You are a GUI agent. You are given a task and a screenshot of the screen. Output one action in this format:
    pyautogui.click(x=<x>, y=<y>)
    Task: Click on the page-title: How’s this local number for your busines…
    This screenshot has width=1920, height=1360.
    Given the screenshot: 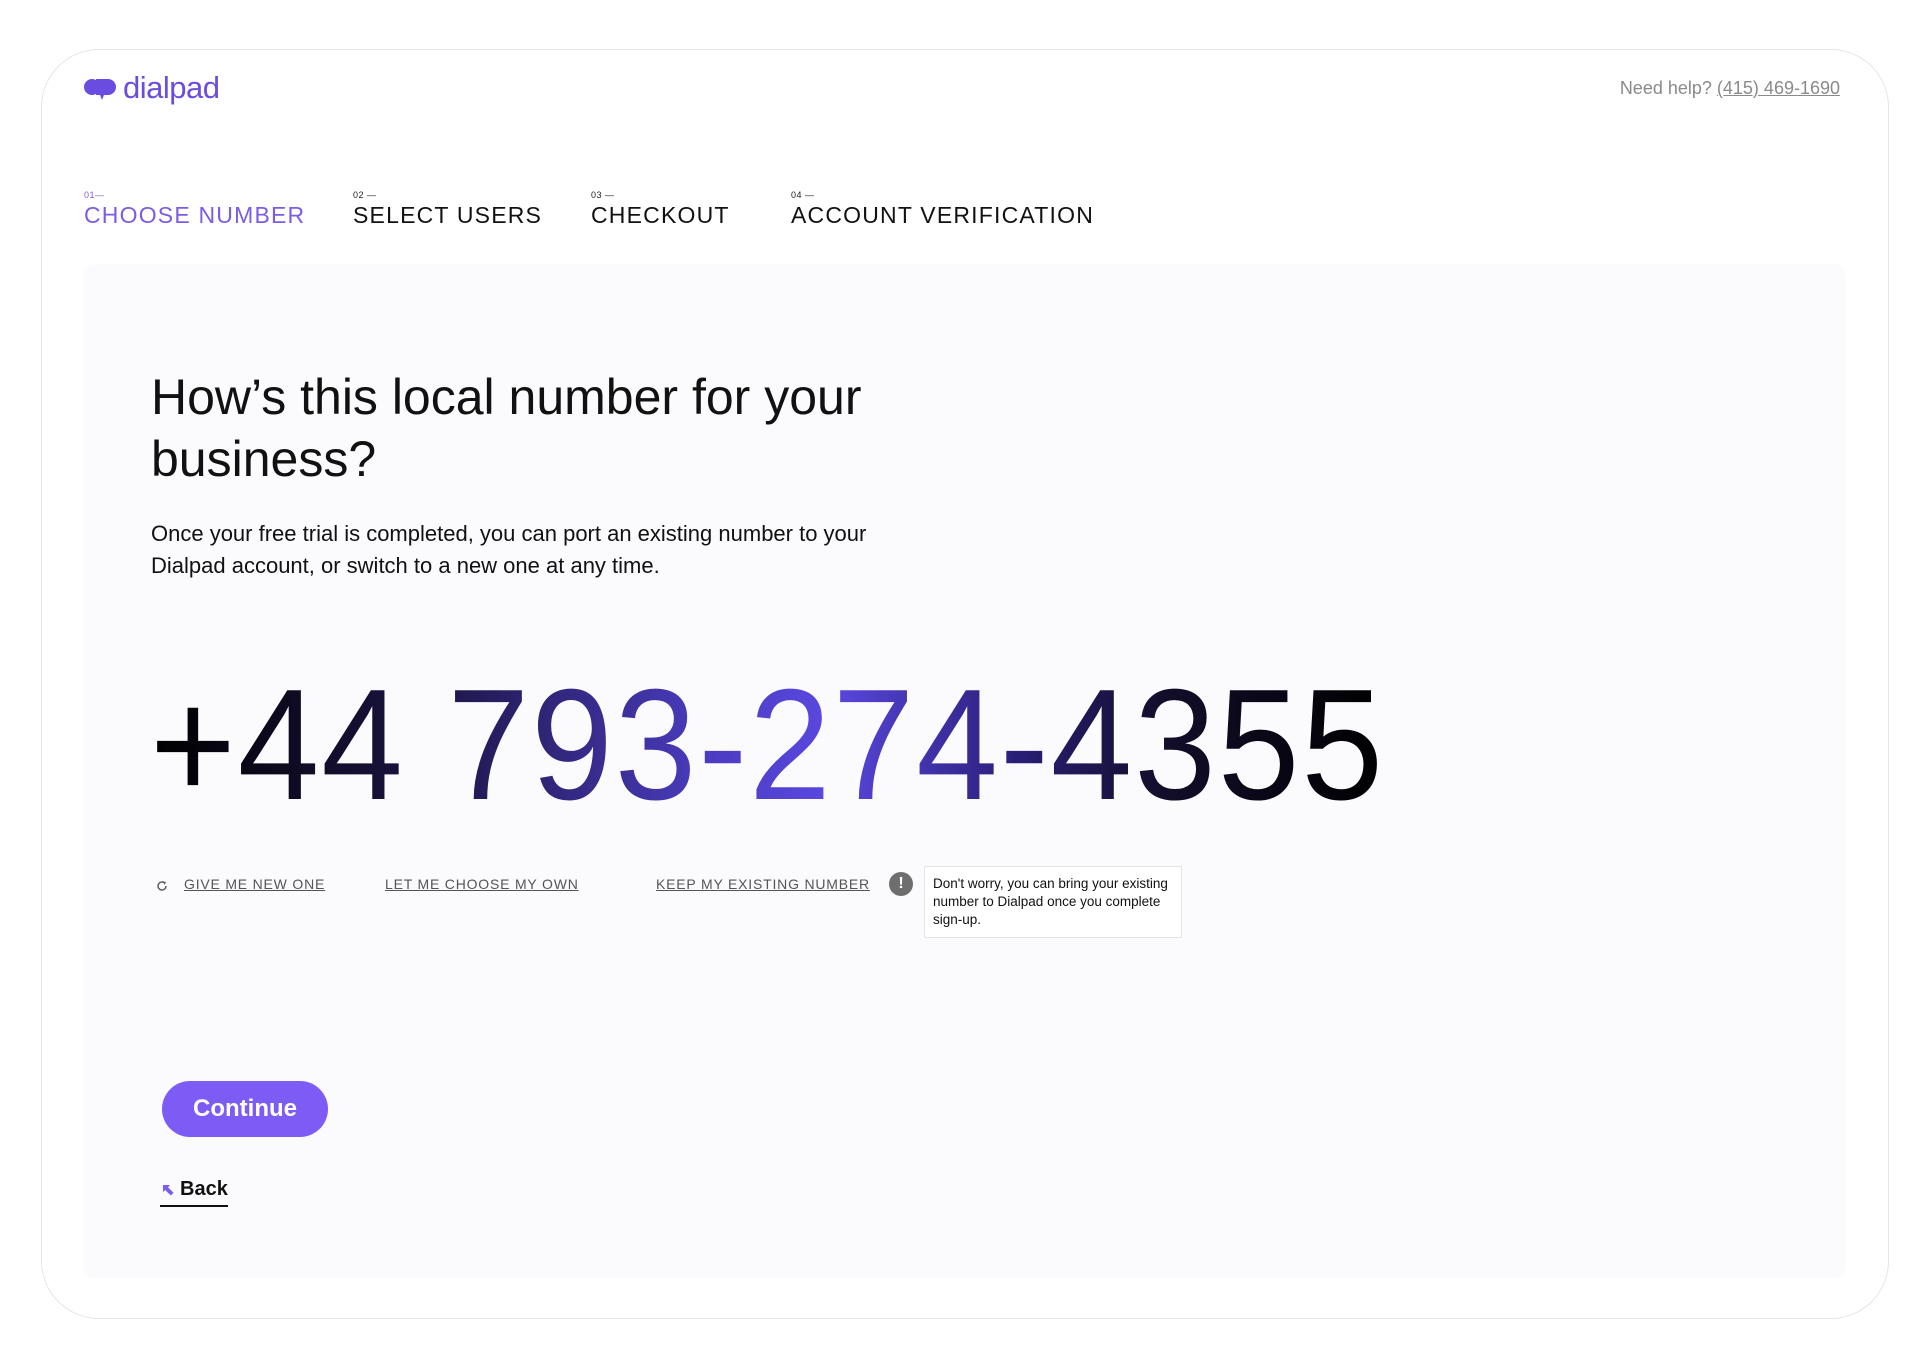 What is the action you would take?
    pyautogui.click(x=506, y=428)
    